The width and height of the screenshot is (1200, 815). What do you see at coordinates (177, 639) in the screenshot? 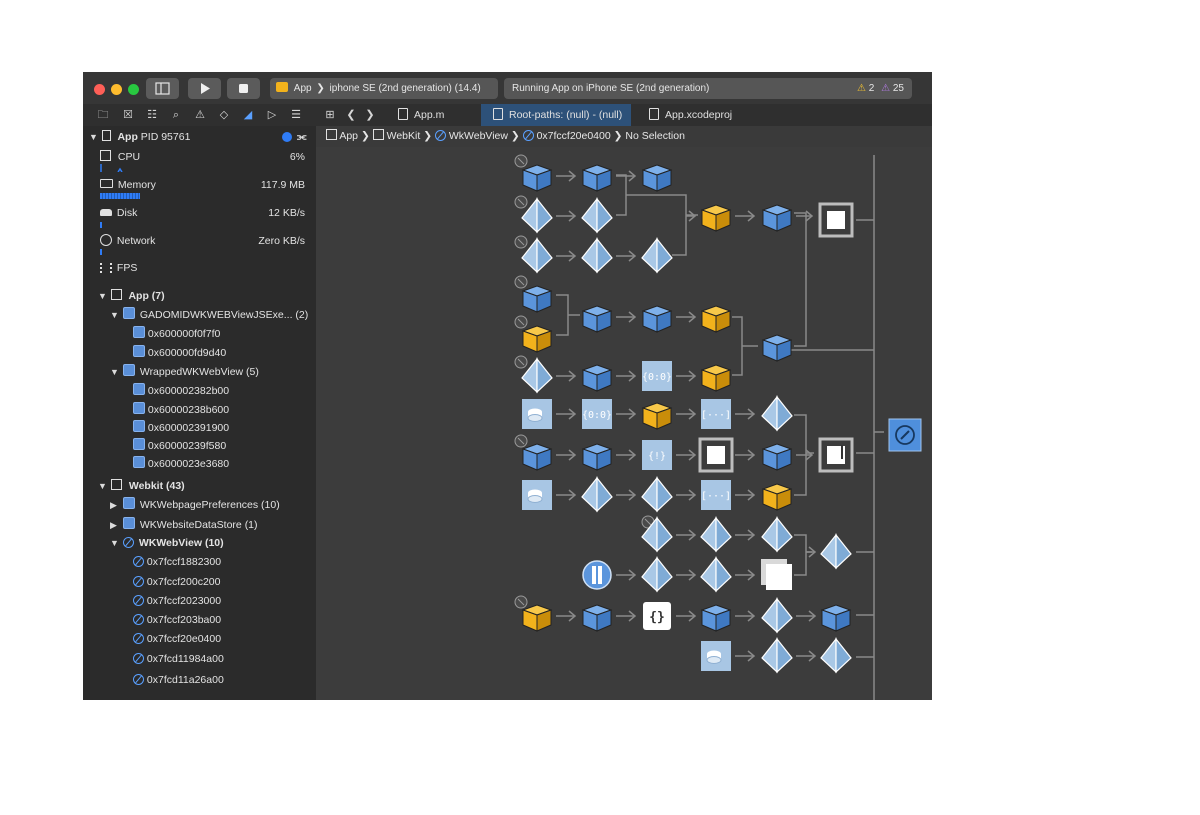
I see `instance-row: 0x7fccf20e0400` at bounding box center [177, 639].